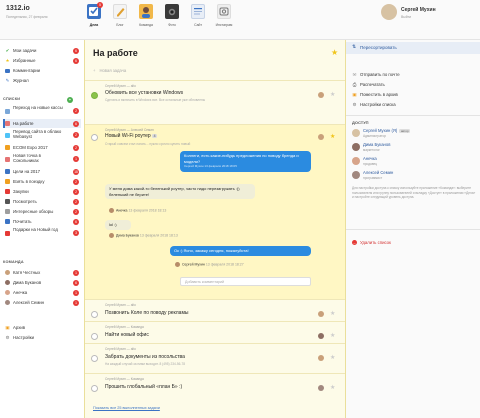  What do you see at coordinates (146, 313) in the screenshot?
I see `task-title: Позвонить Коле по поводу рекламы` at bounding box center [146, 313].